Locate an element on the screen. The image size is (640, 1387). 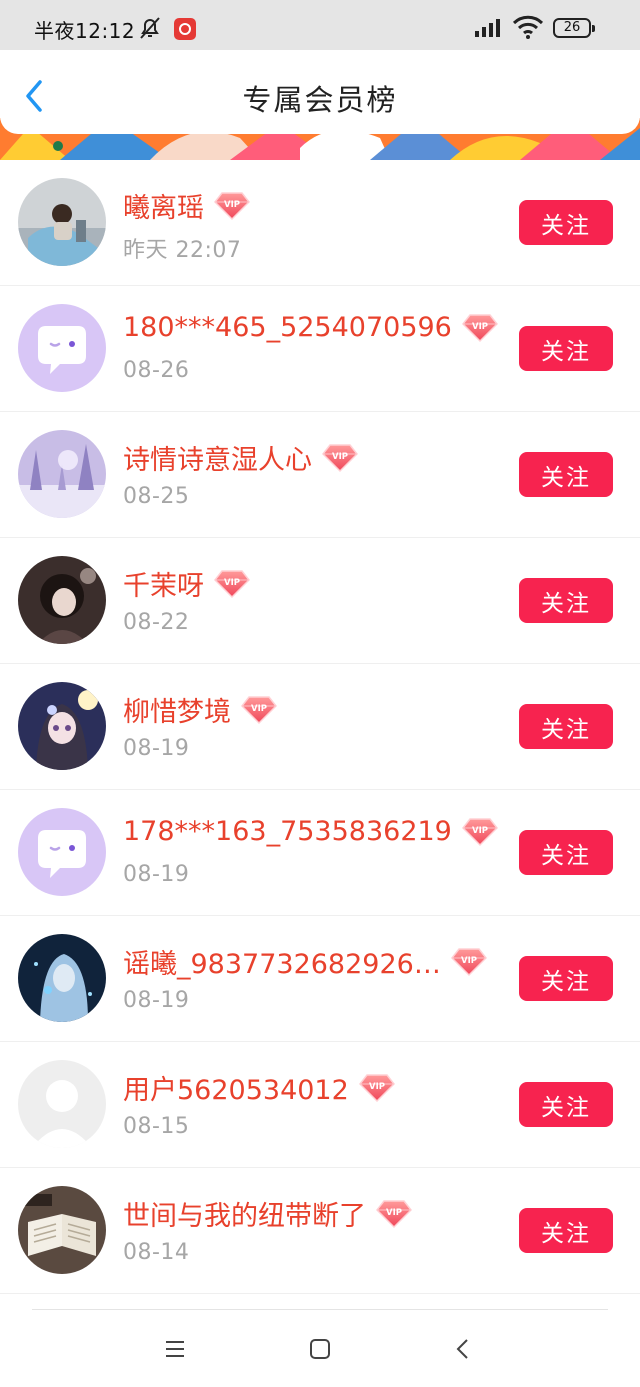
list-item: 世间与我的纽带断了 VIP 08-14 关注 is located at coordinates (320, 1231).